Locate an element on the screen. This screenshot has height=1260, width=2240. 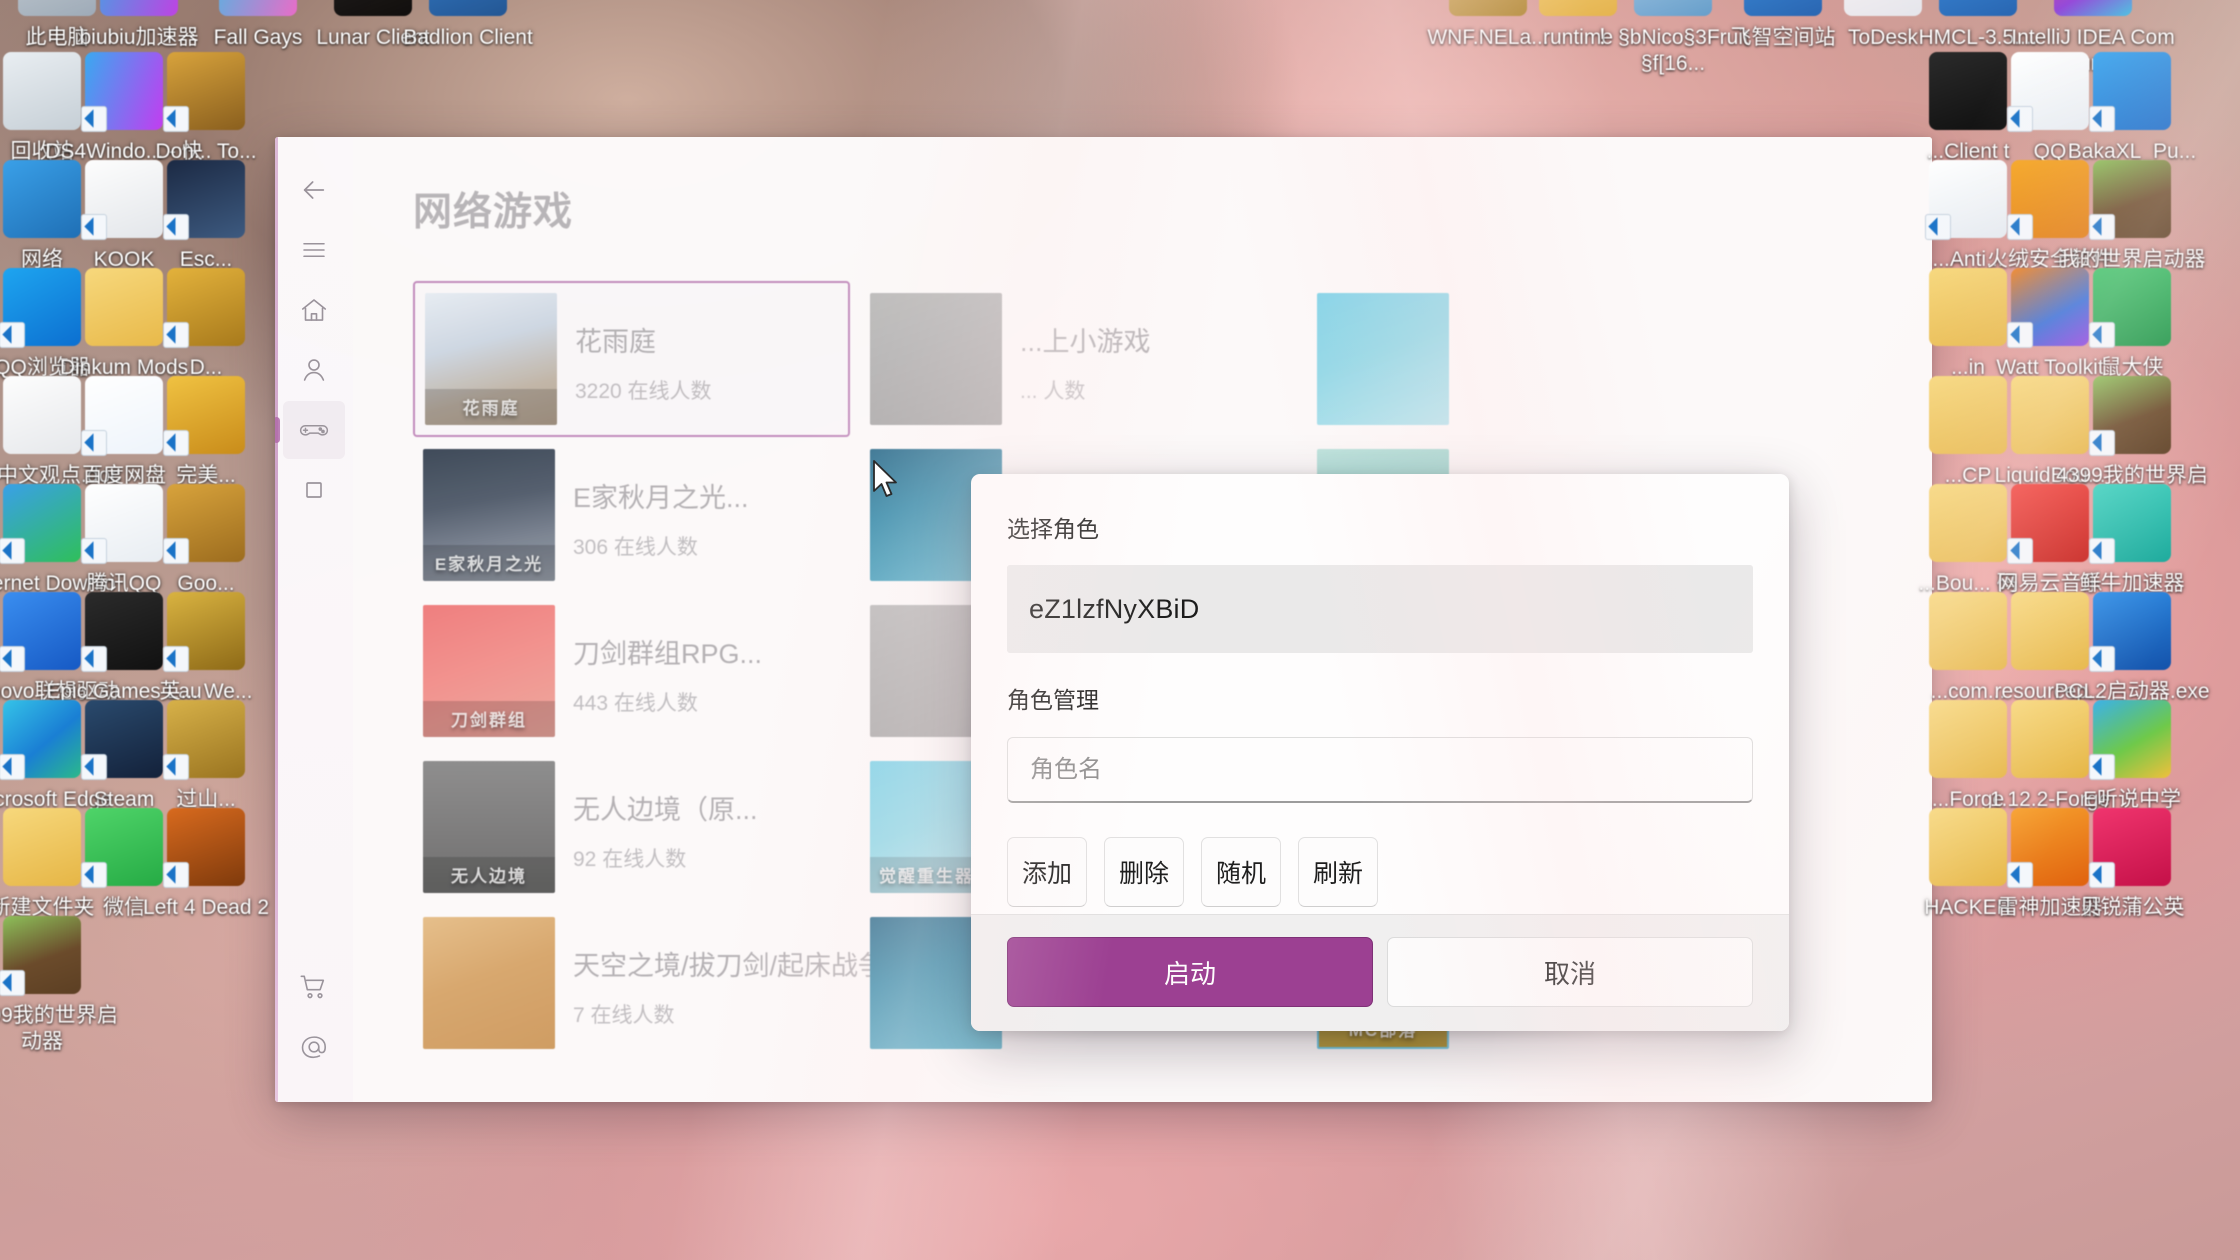
game-thumbnail: 花雨庭 is located at coordinates (491, 359).